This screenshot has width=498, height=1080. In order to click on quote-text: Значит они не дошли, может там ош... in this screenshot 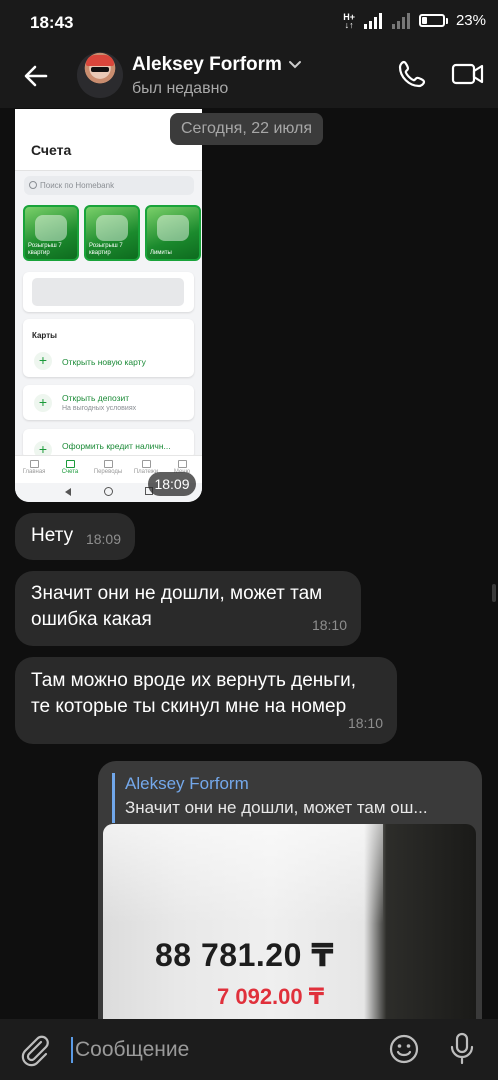, I will do `click(276, 807)`.